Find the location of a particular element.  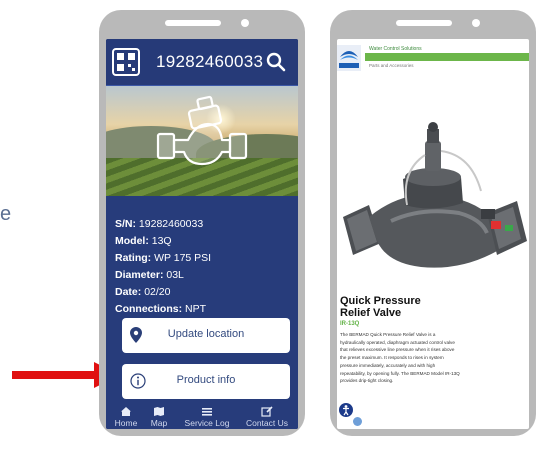

spec-rating: Rating: WP 175 PSI is located at coordinates (163, 258).